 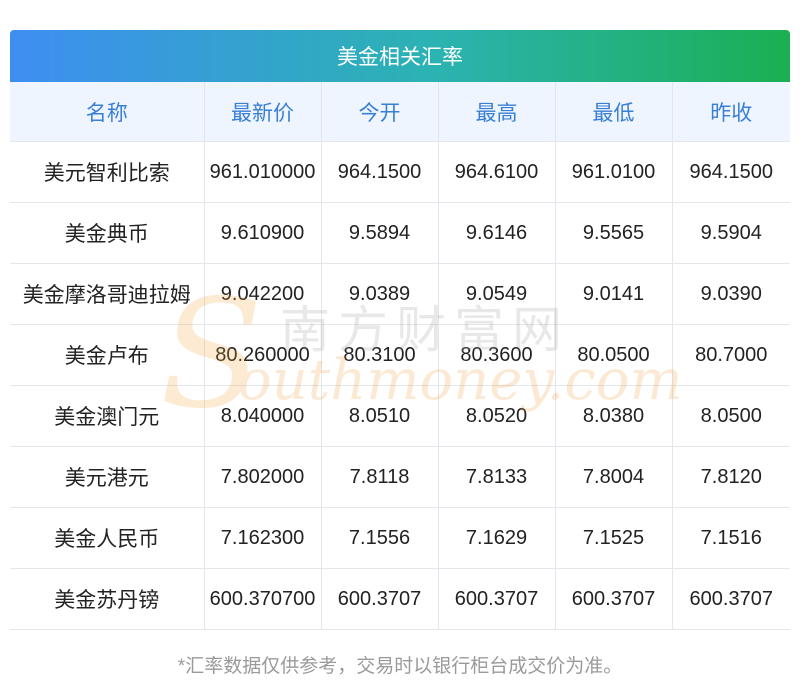 I want to click on cell-latest: 7.162300, so click(x=263, y=538).